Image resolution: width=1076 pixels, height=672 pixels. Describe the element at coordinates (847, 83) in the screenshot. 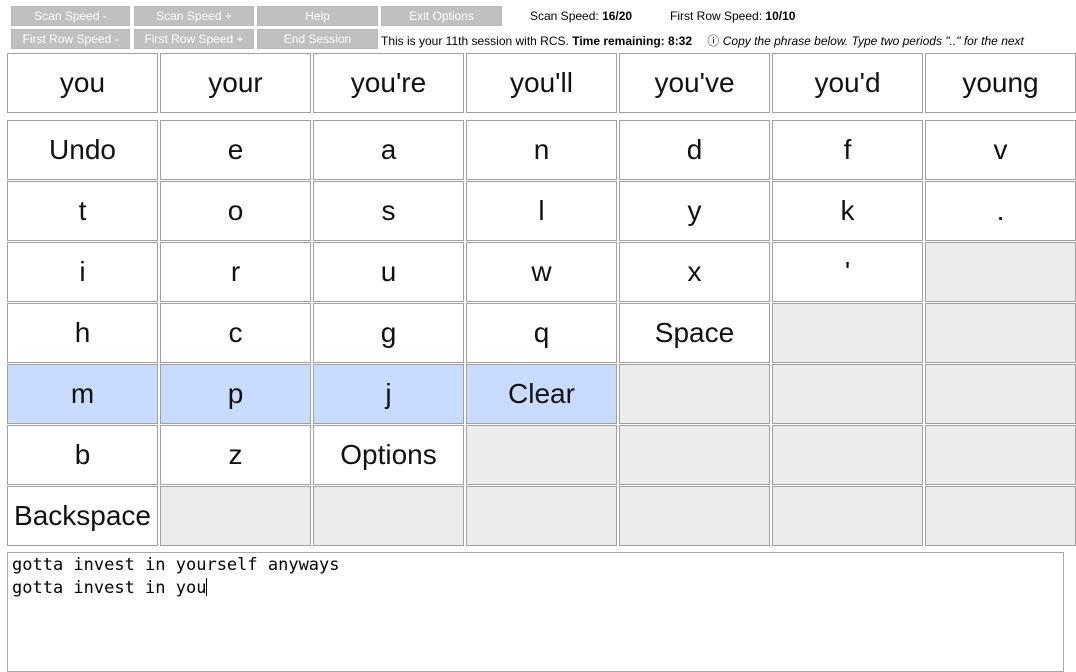

I see `word-suggestion-key: you'd` at that location.